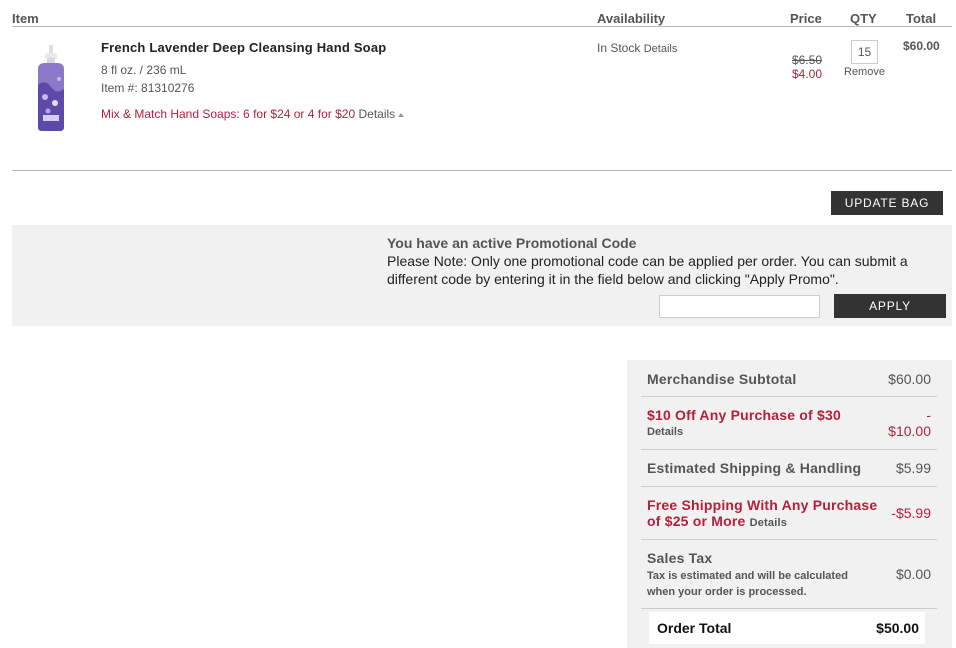 The height and width of the screenshot is (648, 956). What do you see at coordinates (51, 89) in the screenshot?
I see `product-thumbnail` at bounding box center [51, 89].